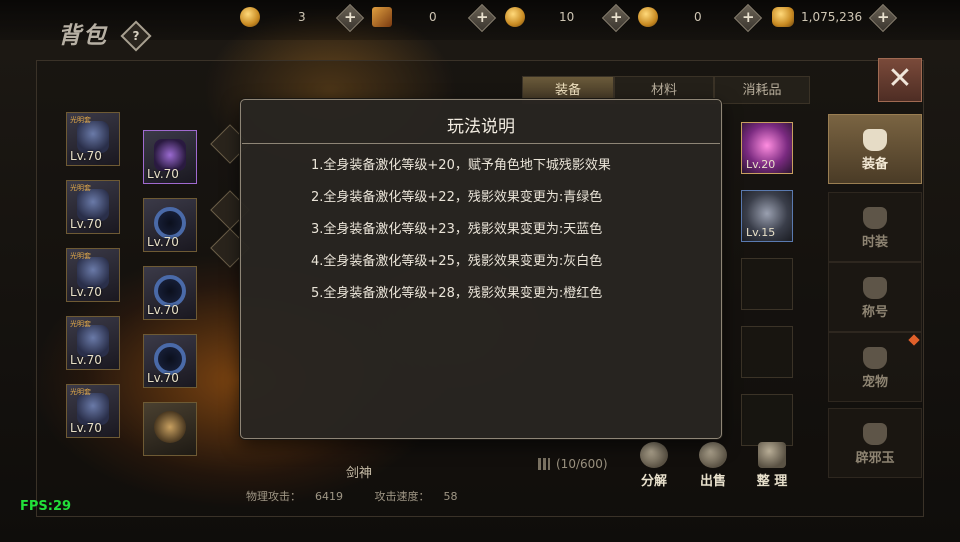  Describe the element at coordinates (515, 17) in the screenshot. I see `medal-coin-icon` at that location.